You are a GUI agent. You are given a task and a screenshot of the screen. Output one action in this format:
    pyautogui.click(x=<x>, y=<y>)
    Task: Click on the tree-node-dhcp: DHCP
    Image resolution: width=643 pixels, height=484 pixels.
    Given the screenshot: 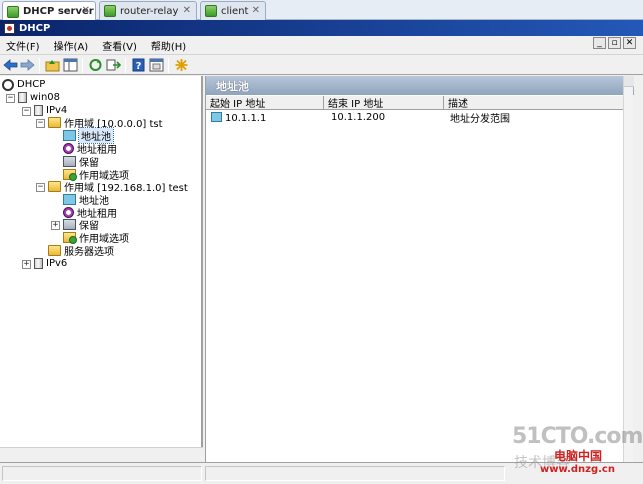 What is the action you would take?
    pyautogui.click(x=23, y=84)
    